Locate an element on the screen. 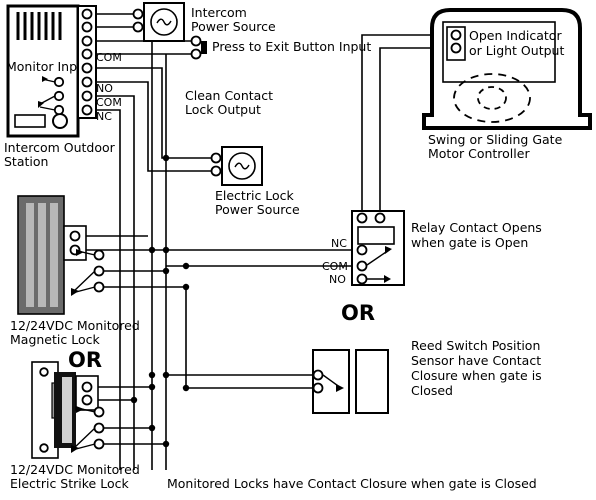 The width and height of the screenshot is (596, 500). relay-label-nc: NC is located at coordinates (339, 243).